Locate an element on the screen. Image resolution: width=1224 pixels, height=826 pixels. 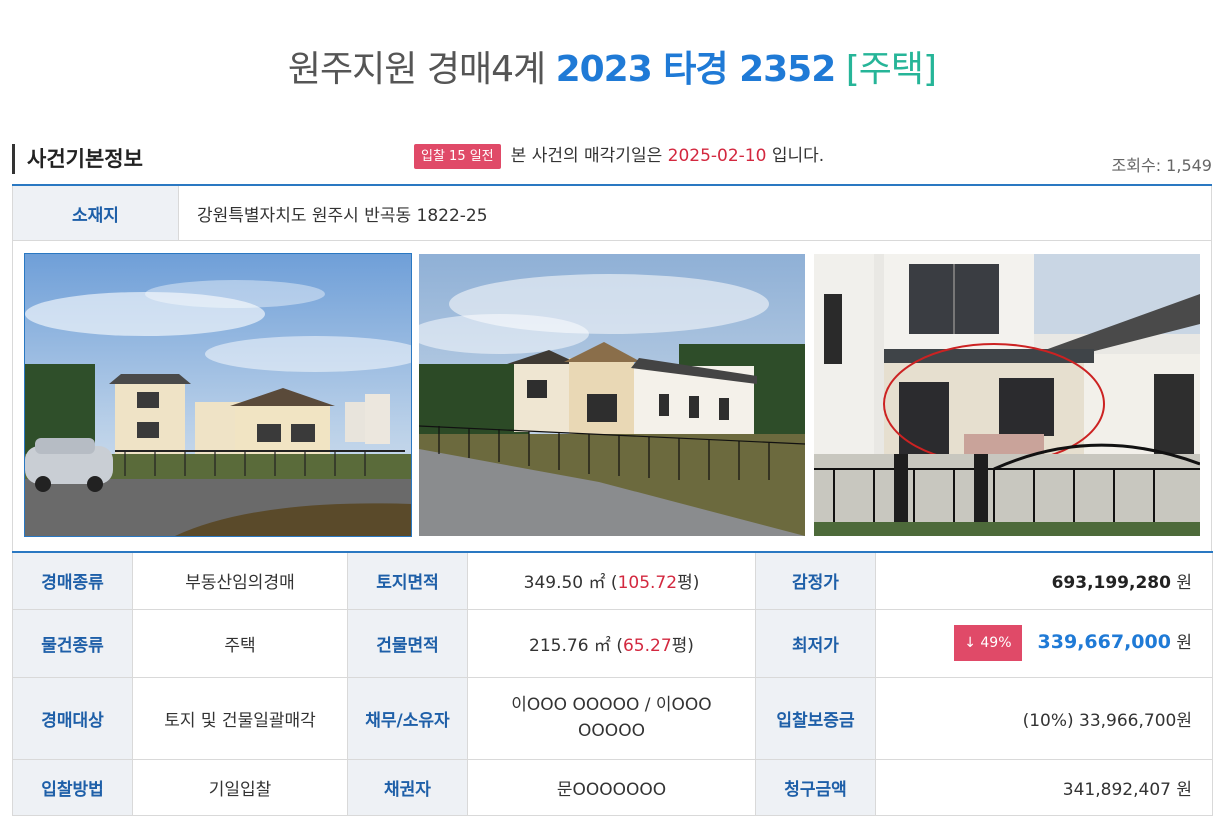
claim-amount-label: 청구금액 is located at coordinates (815, 787).